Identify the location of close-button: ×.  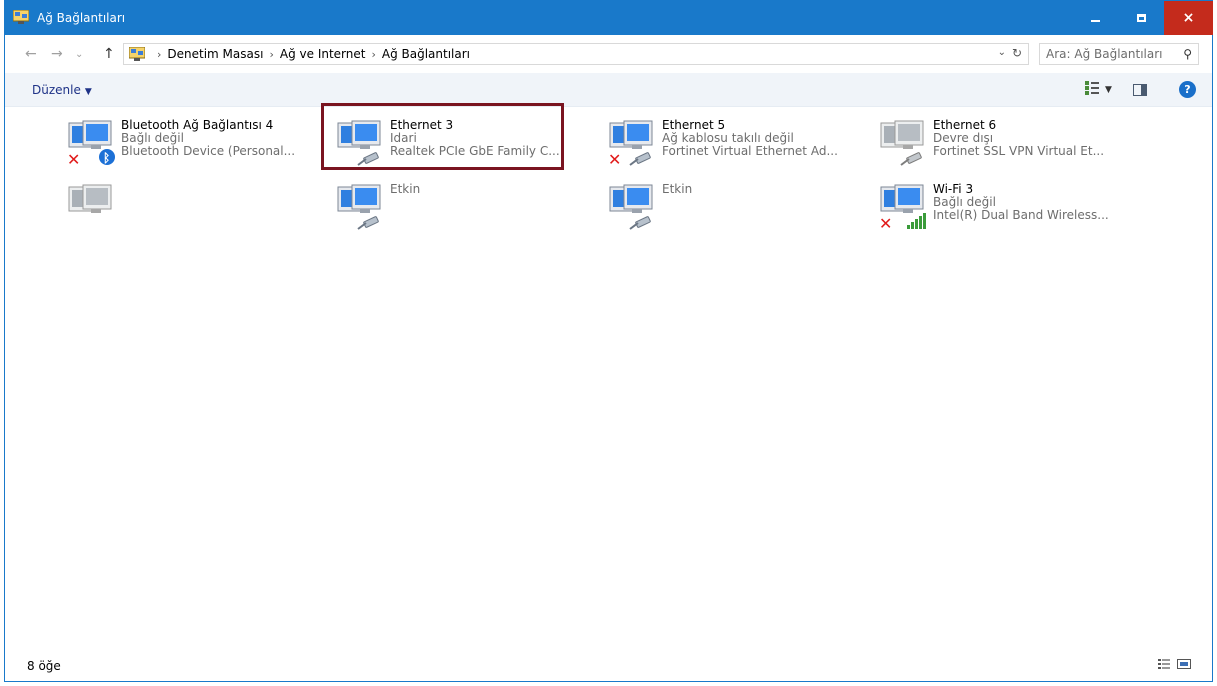
(1188, 18).